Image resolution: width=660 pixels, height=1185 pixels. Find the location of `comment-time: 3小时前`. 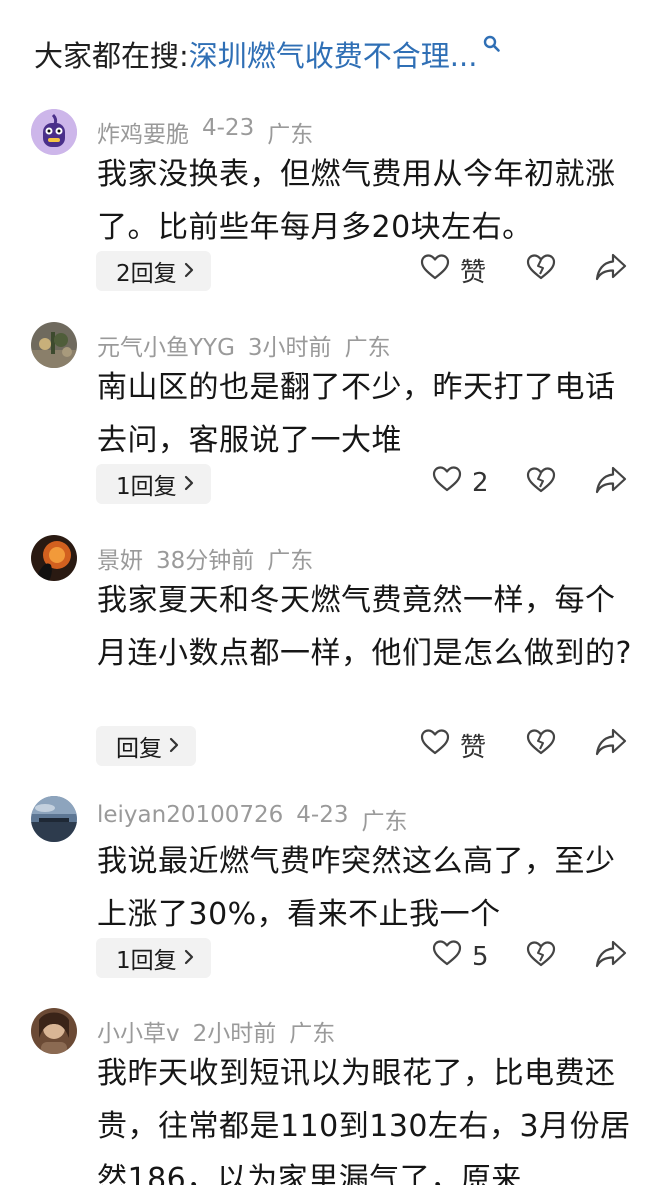

comment-time: 3小时前 is located at coordinates (289, 348).